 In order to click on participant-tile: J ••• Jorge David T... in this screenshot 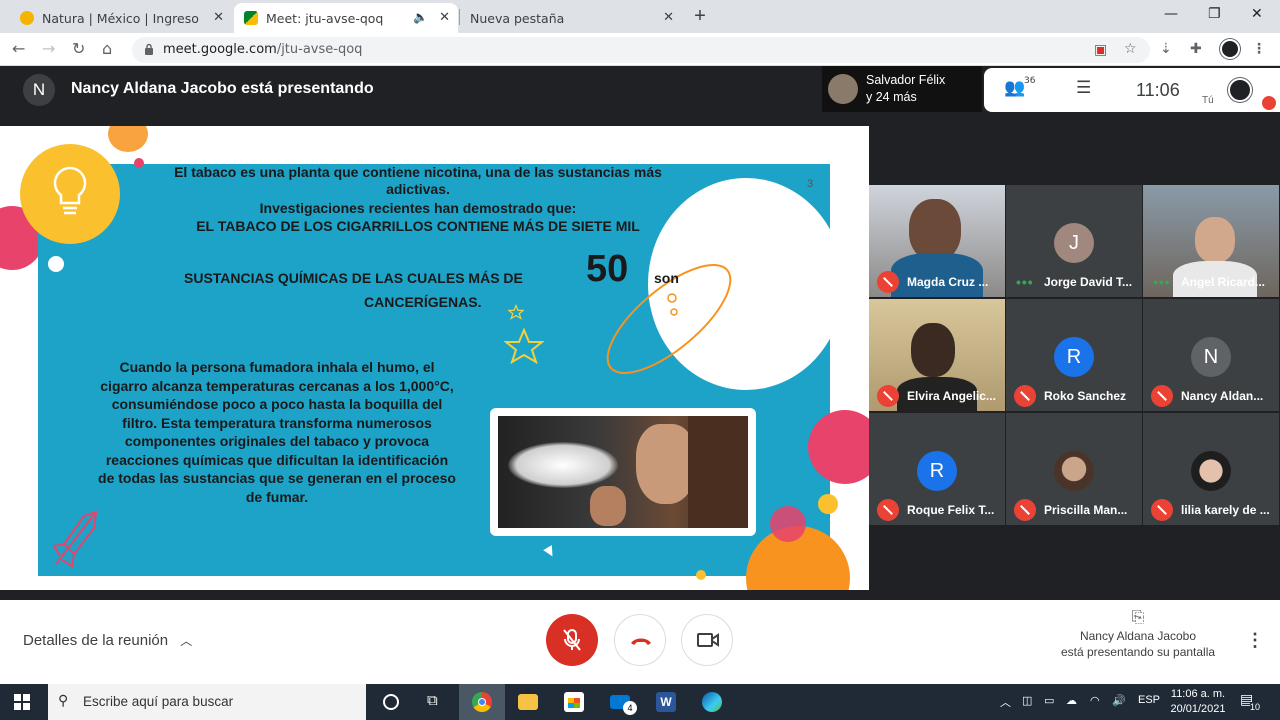, I will do `click(1074, 241)`.